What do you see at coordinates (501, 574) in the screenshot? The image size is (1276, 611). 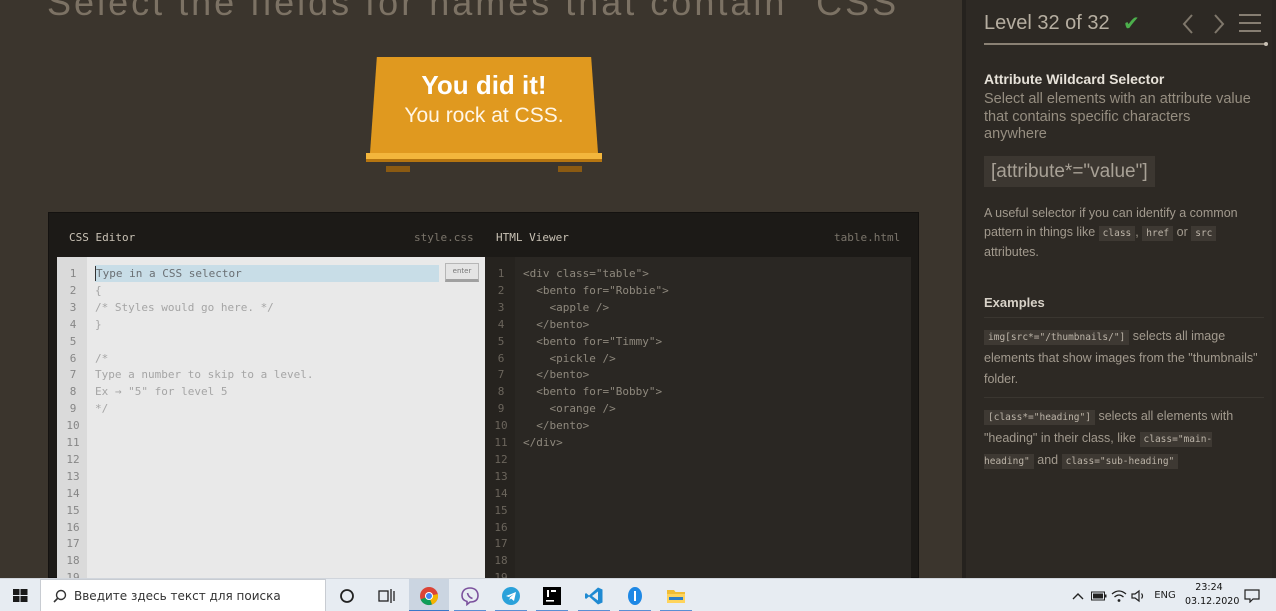 I see `line-number: 19` at bounding box center [501, 574].